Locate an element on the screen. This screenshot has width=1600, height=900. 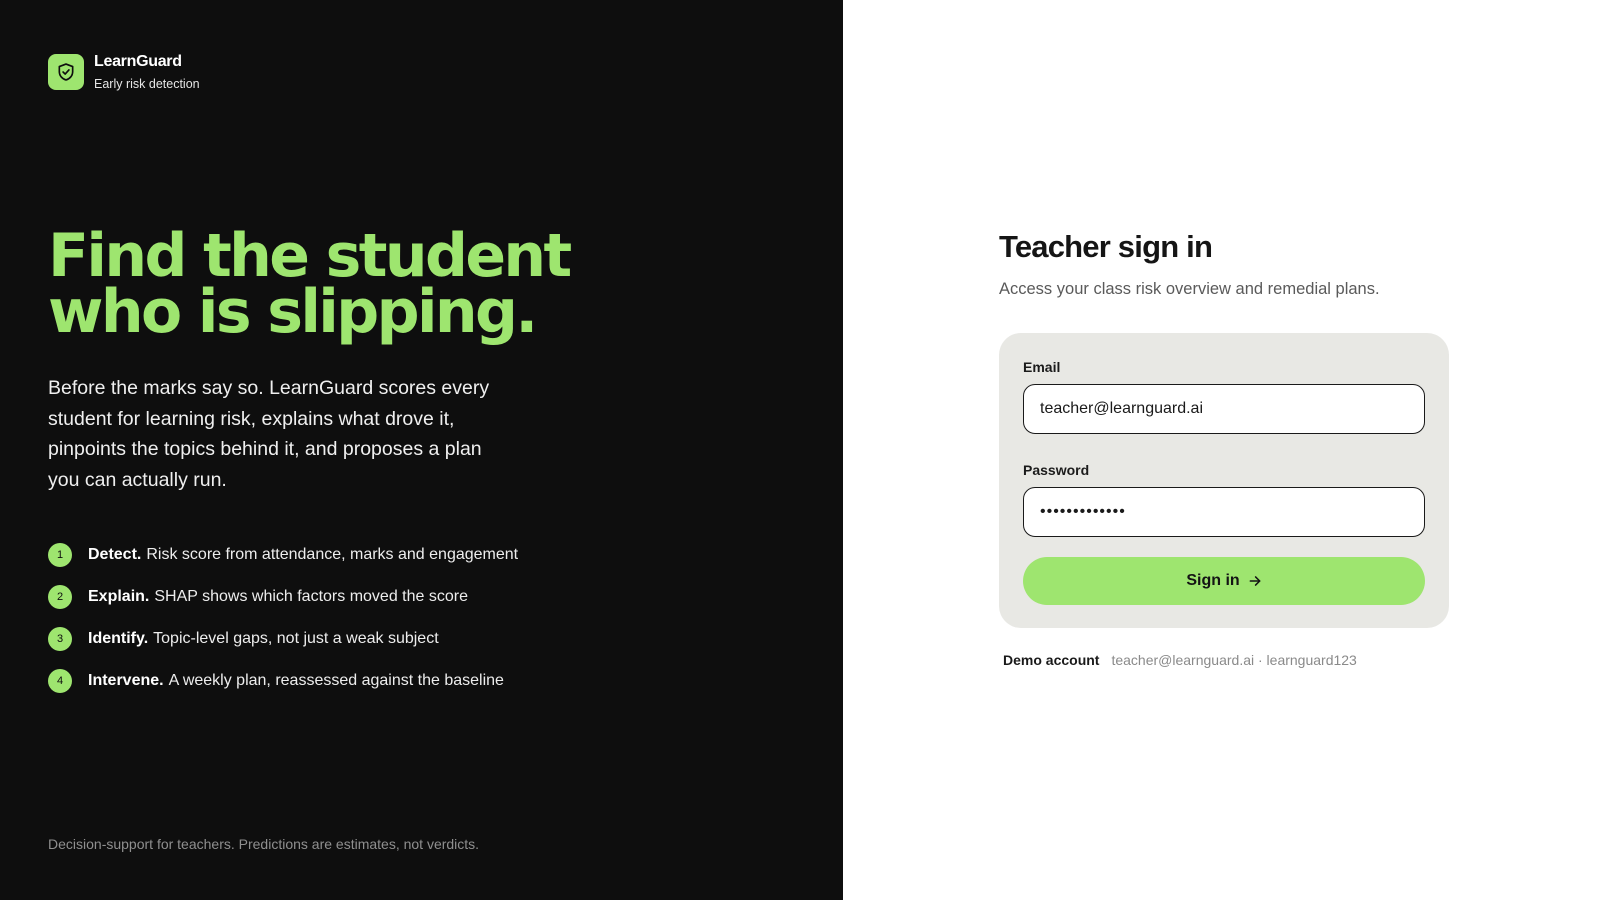
shield-check-icon is located at coordinates (66, 72).